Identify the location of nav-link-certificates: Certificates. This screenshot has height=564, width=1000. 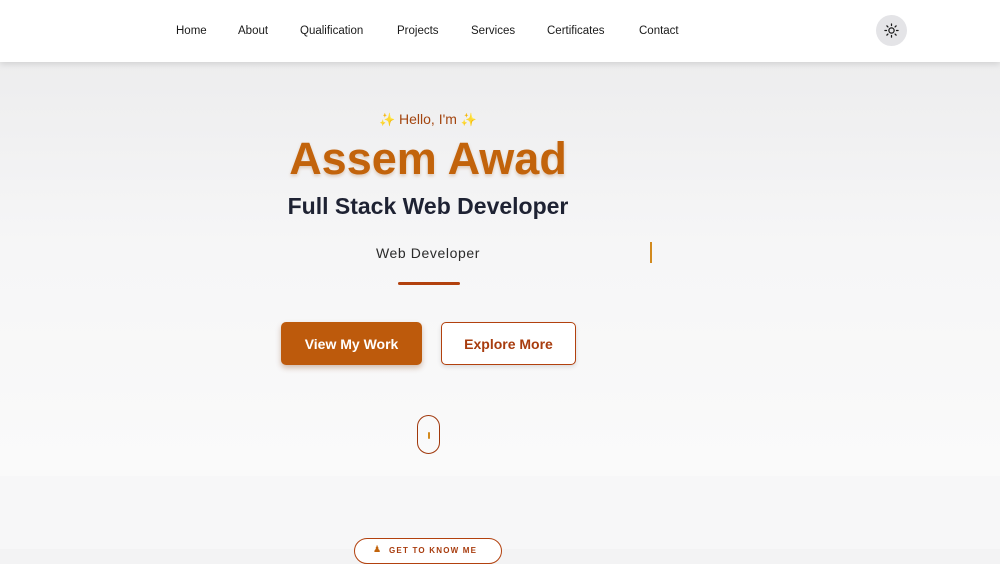
(576, 31).